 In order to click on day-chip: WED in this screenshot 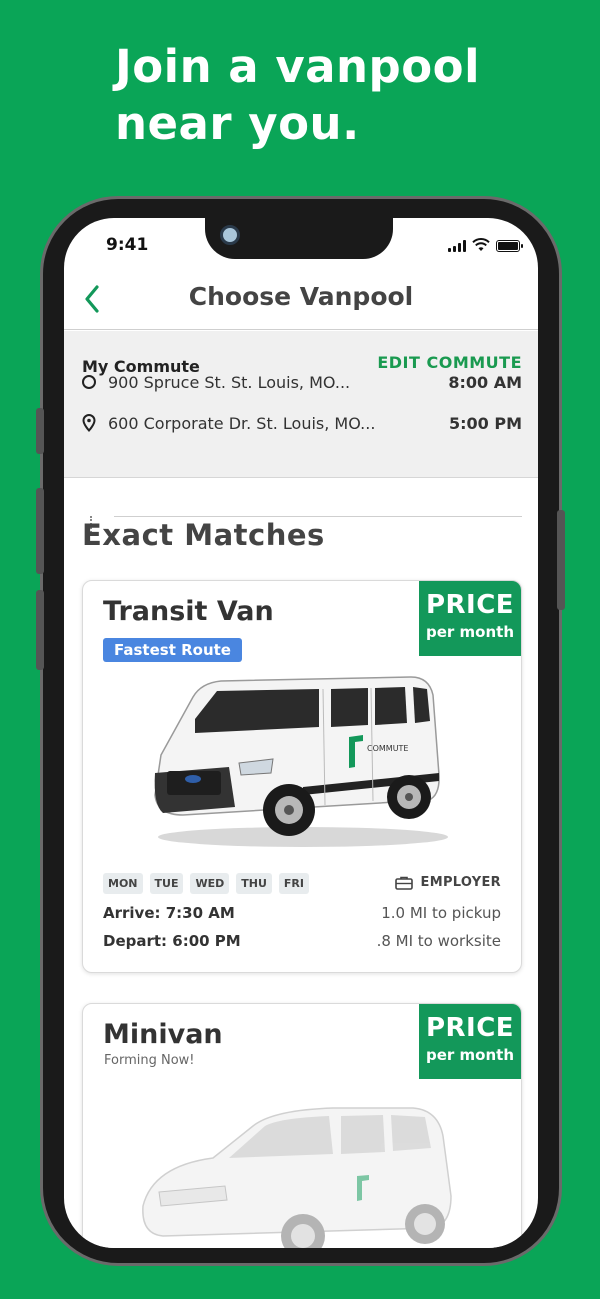, I will do `click(210, 883)`.